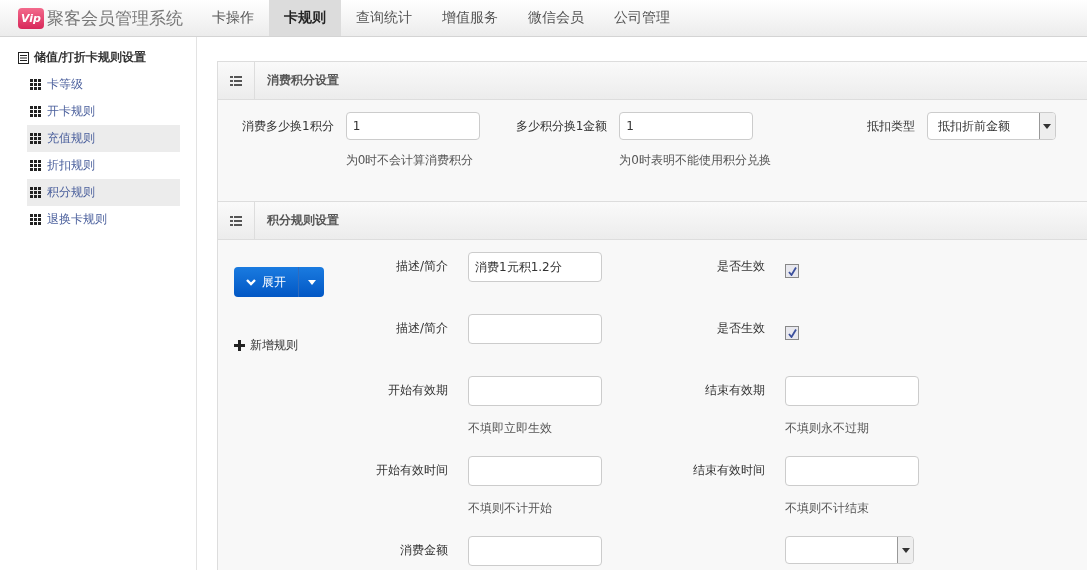 Image resolution: width=1087 pixels, height=570 pixels. What do you see at coordinates (239, 345) in the screenshot?
I see `plus-icon` at bounding box center [239, 345].